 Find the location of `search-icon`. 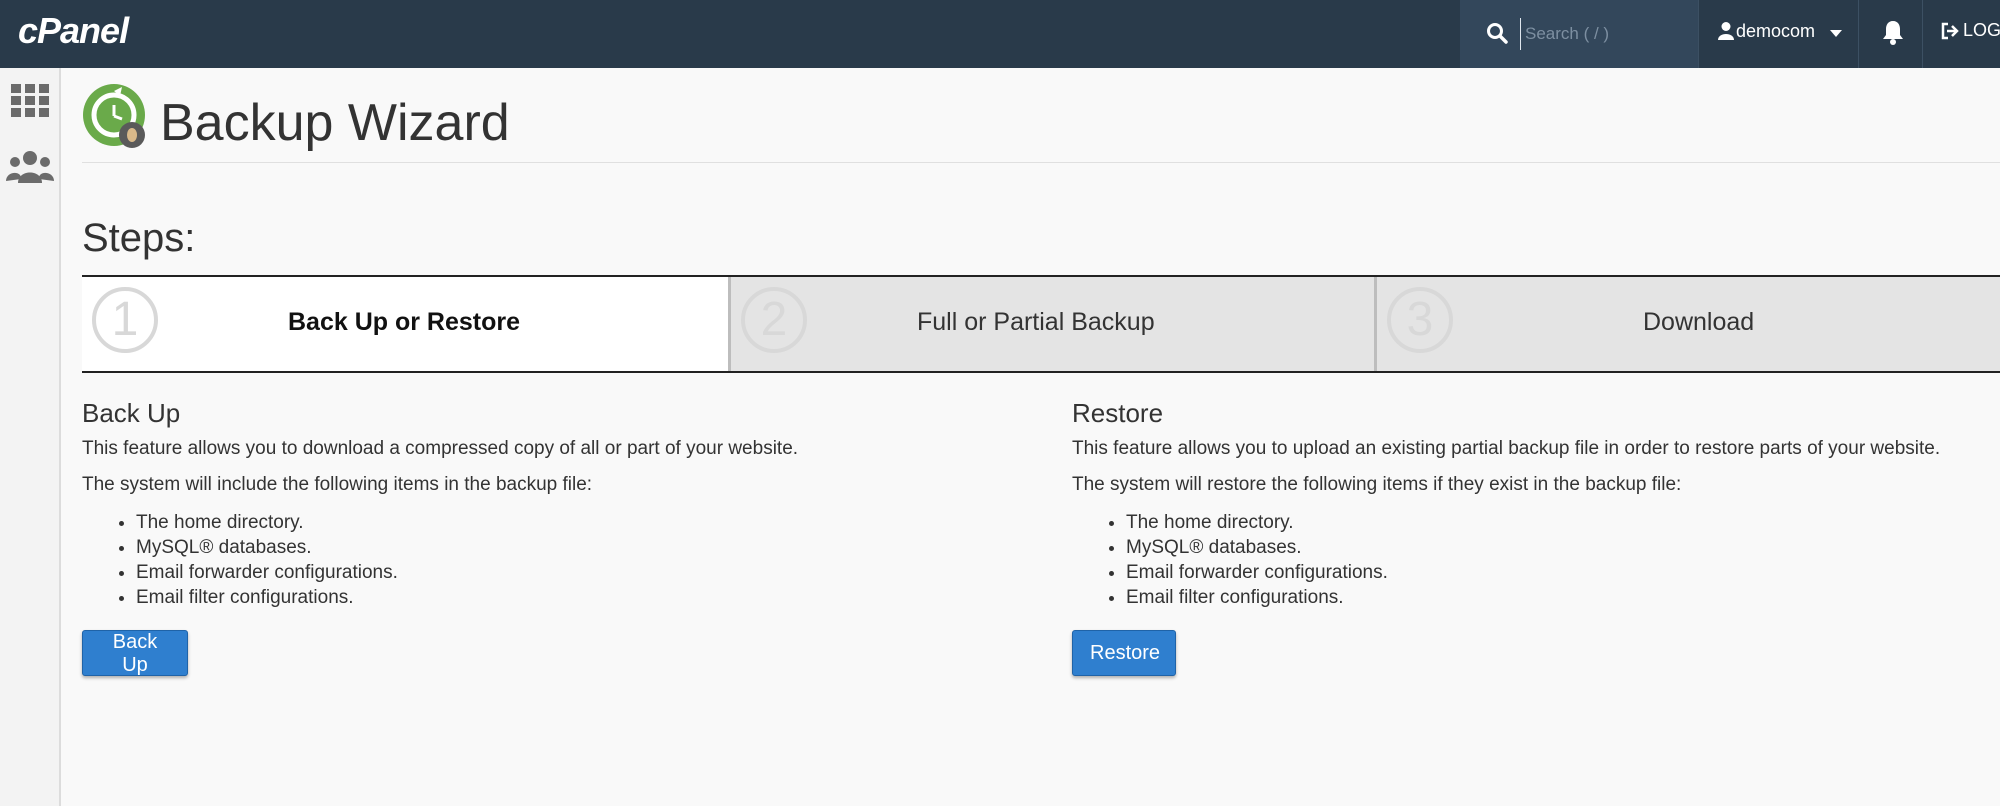

search-icon is located at coordinates (1497, 33).